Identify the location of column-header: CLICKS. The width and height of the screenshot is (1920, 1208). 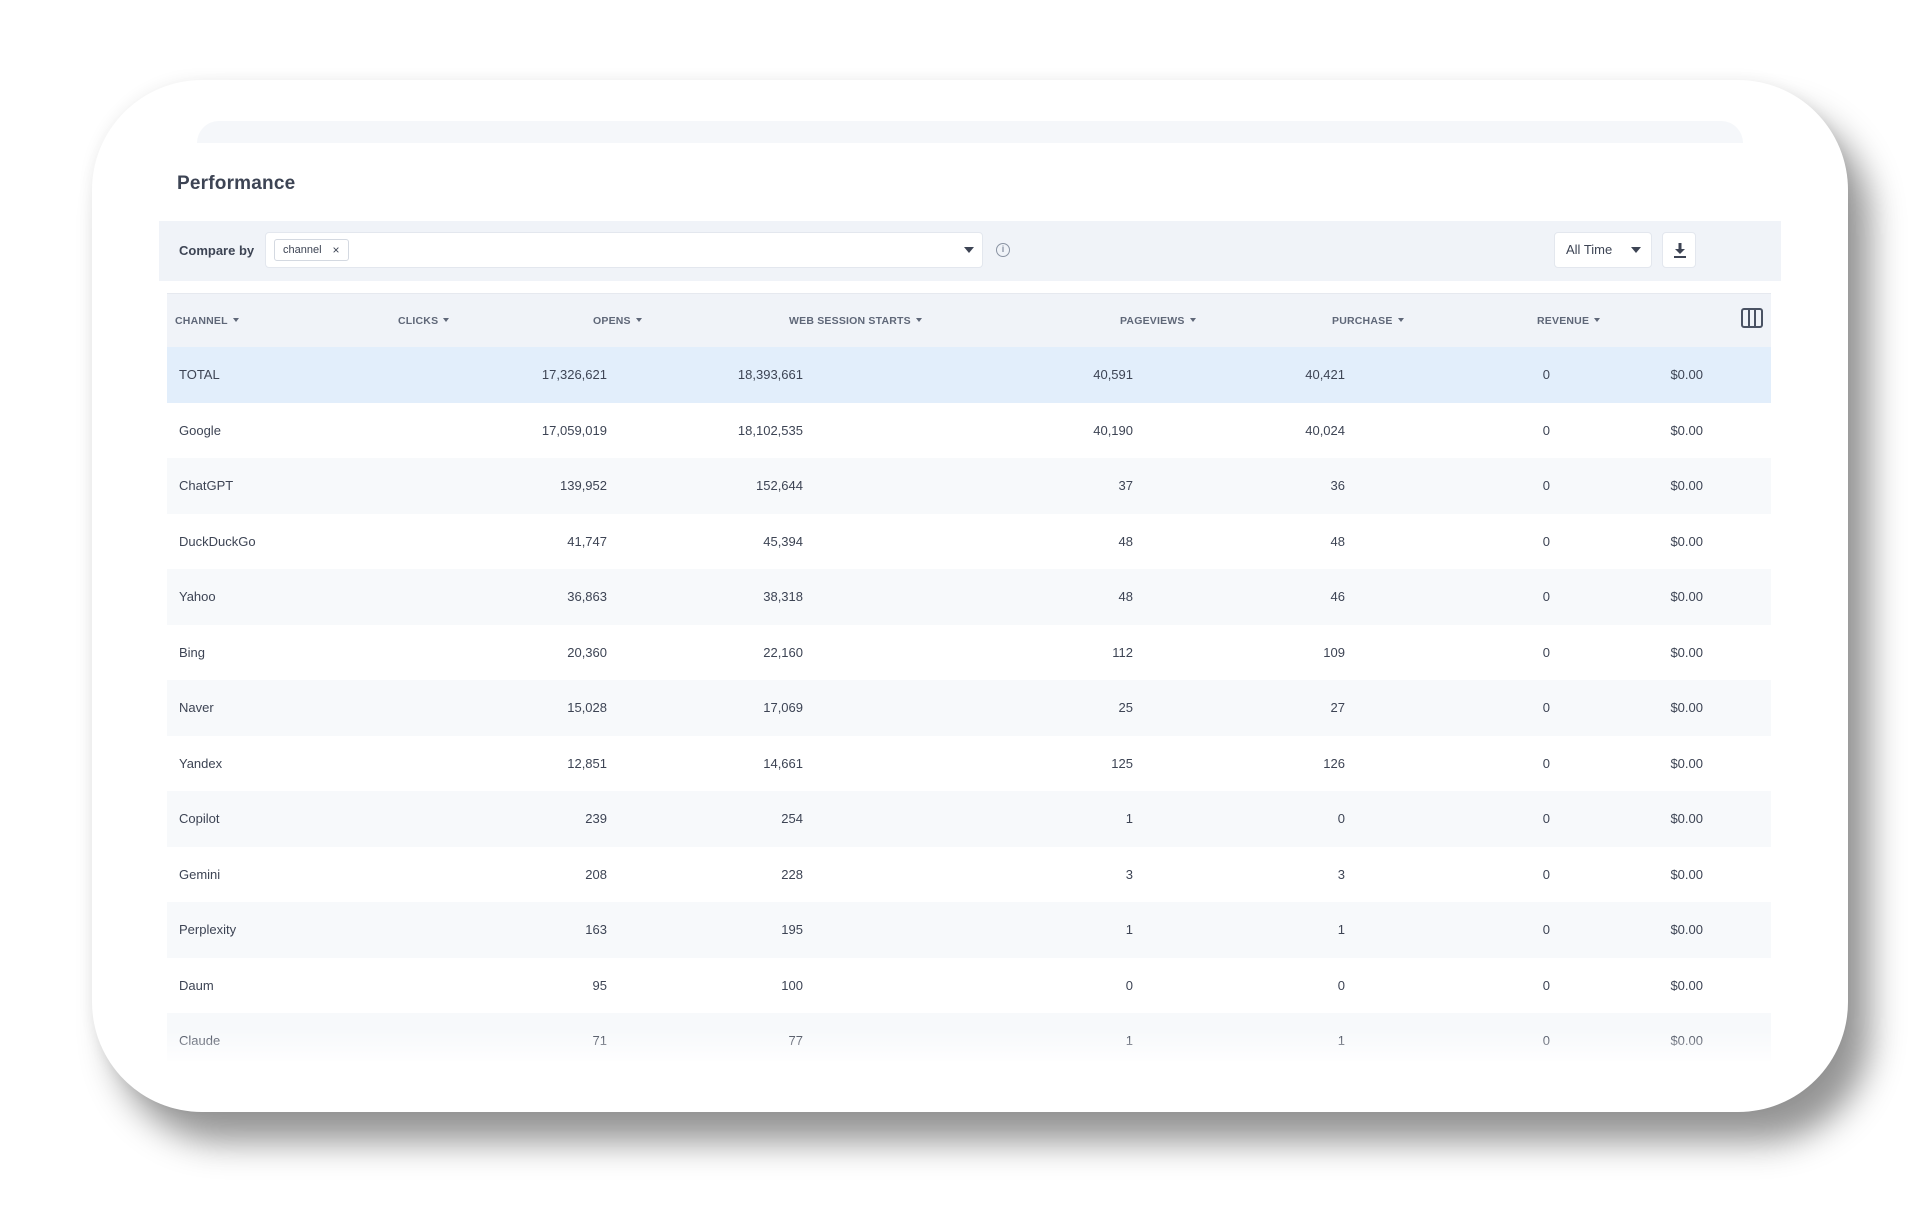
(424, 321).